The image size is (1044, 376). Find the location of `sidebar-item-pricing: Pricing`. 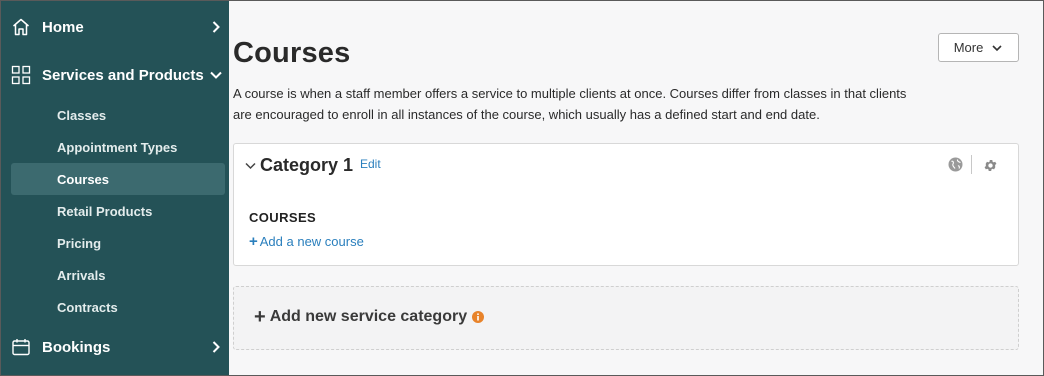

sidebar-item-pricing: Pricing is located at coordinates (118, 243).